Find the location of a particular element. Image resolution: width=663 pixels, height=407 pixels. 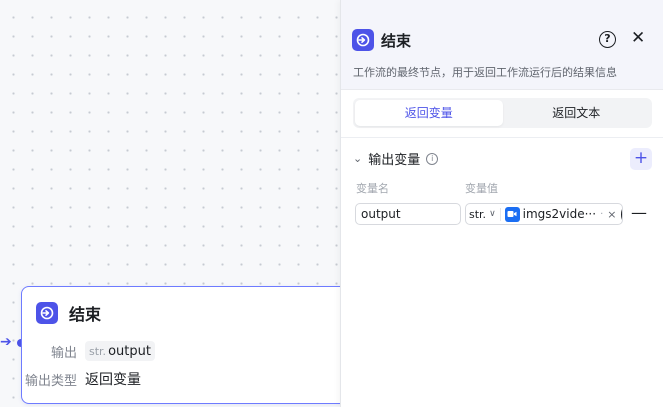

node-return-type-value: 返回变量 is located at coordinates (113, 380).